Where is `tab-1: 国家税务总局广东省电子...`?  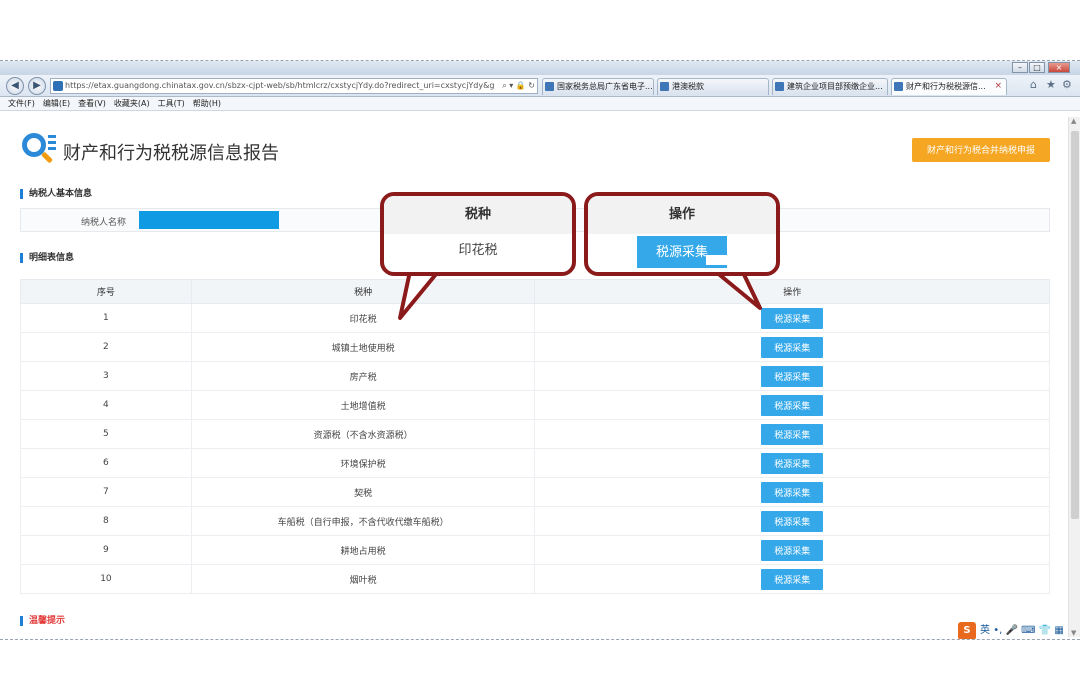
tab-1: 国家税务总局广东省电子... is located at coordinates (598, 86).